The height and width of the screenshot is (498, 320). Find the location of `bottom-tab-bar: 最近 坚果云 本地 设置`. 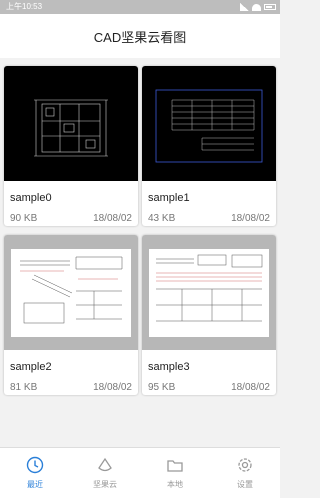

bottom-tab-bar: 最近 坚果云 本地 设置 is located at coordinates (140, 472).